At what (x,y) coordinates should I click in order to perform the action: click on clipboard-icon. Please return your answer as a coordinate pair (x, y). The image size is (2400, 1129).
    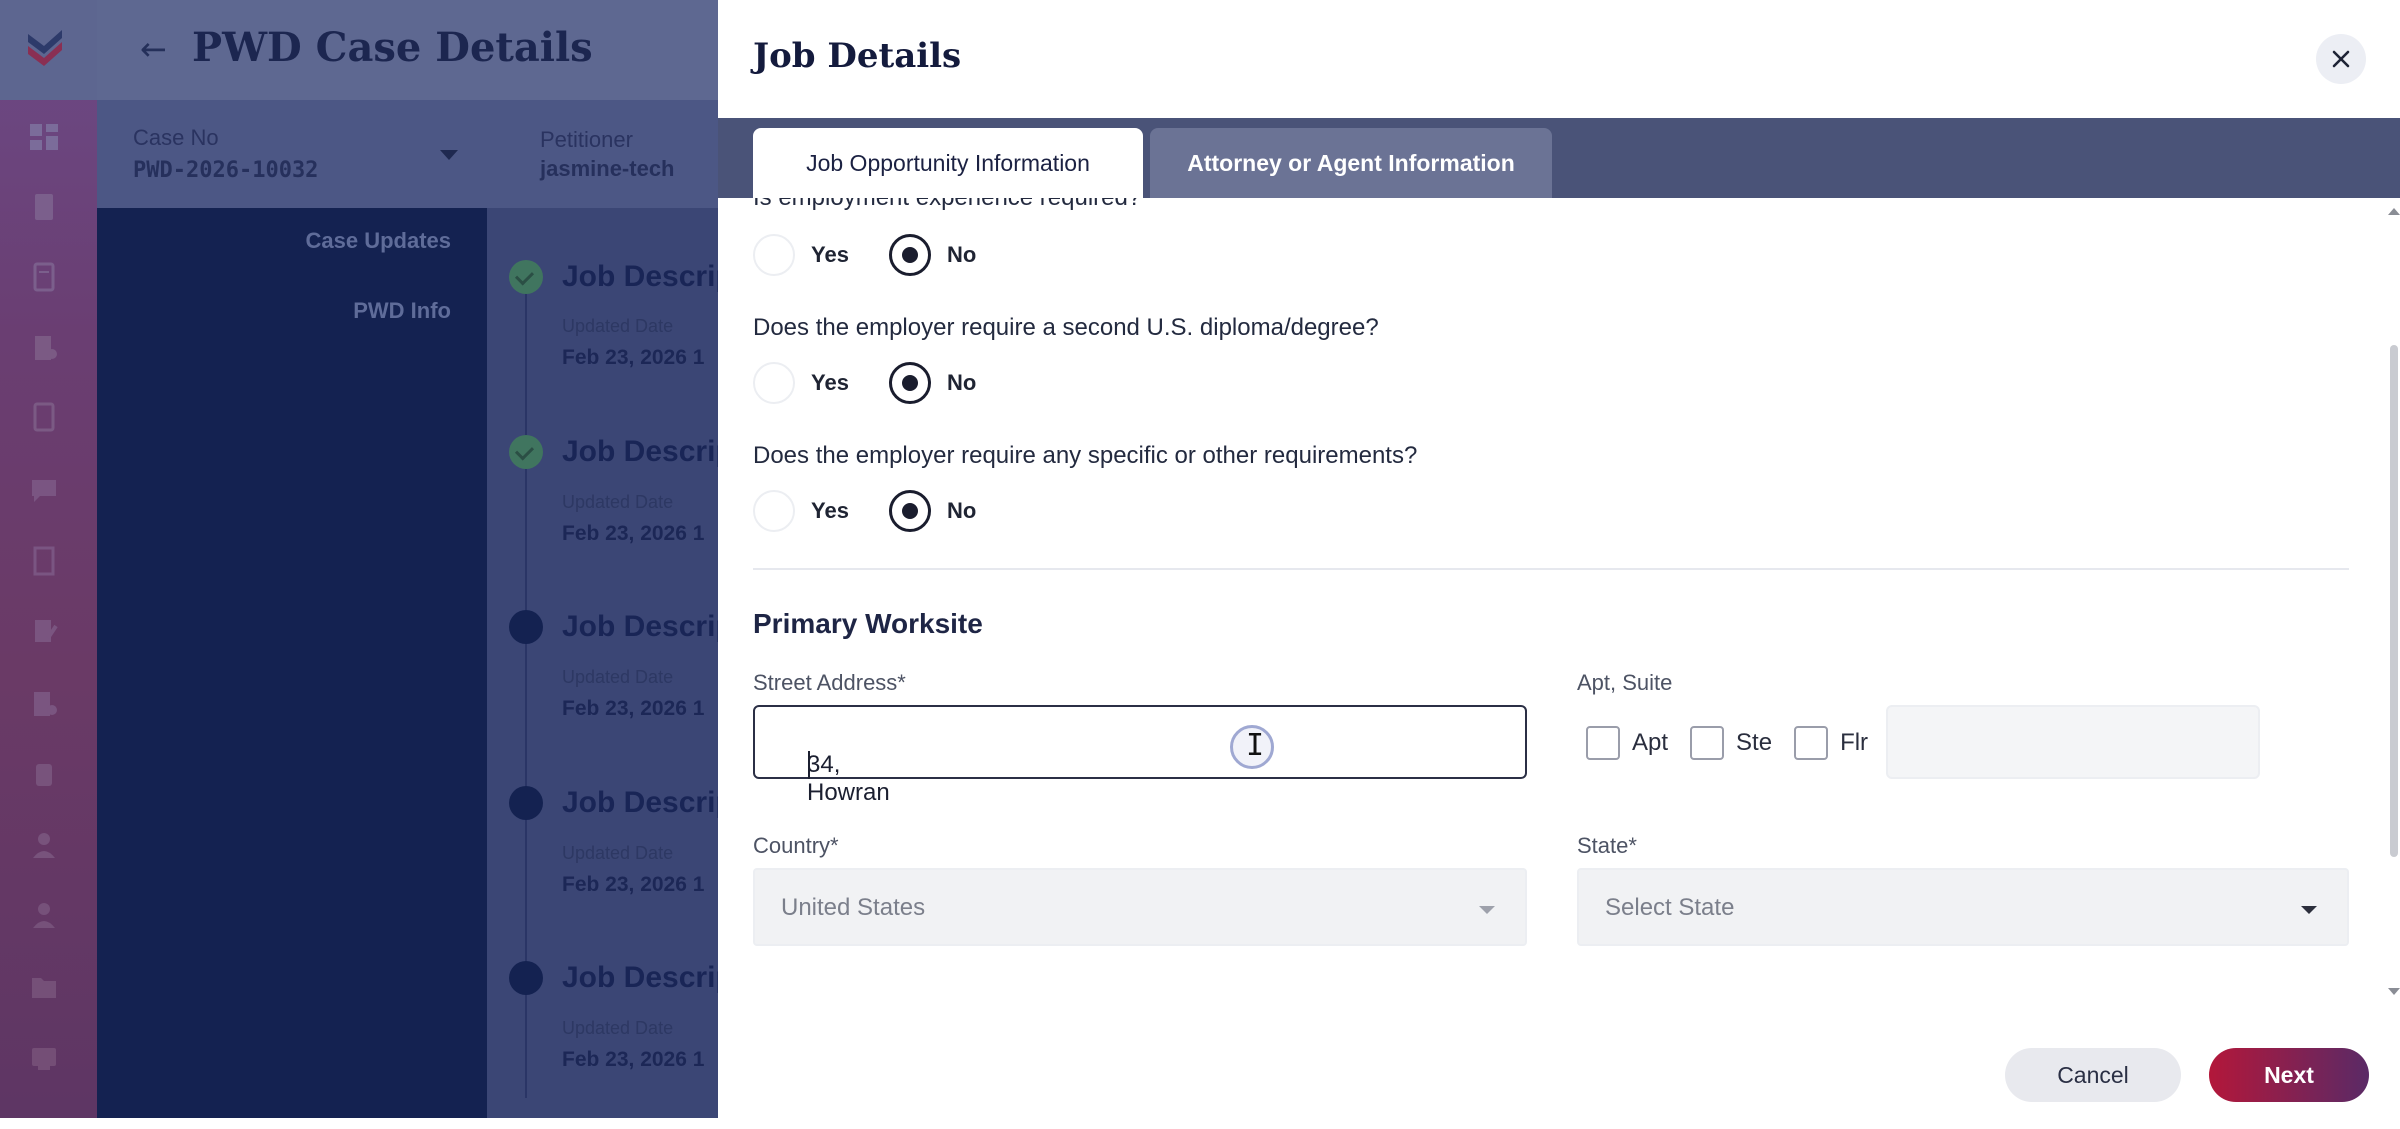
    Looking at the image, I should click on (44, 775).